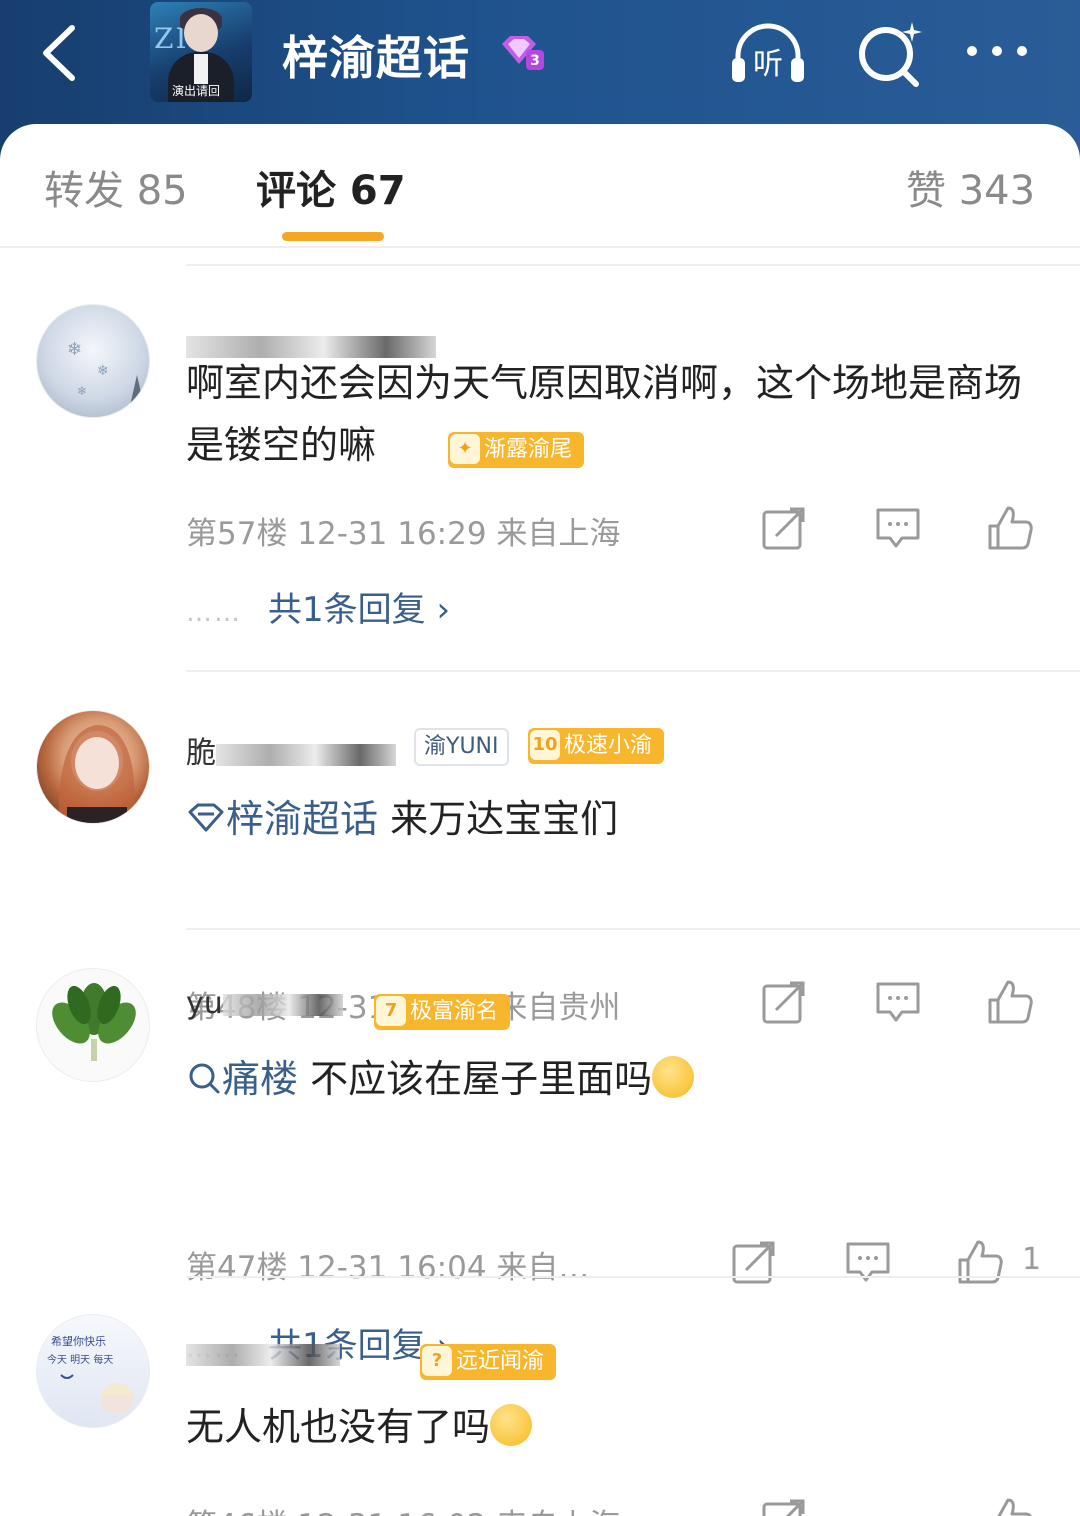 This screenshot has width=1080, height=1516. I want to click on badge-level-num: 10, so click(545, 745).